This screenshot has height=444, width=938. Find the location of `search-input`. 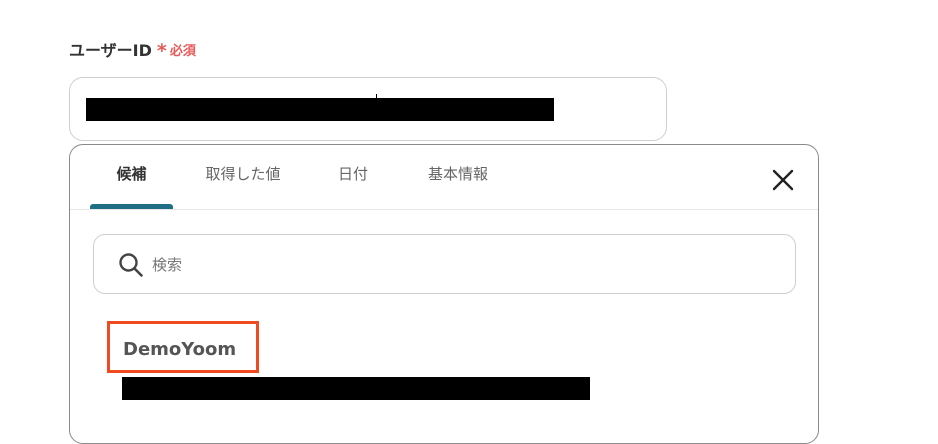

search-input is located at coordinates (452, 265).